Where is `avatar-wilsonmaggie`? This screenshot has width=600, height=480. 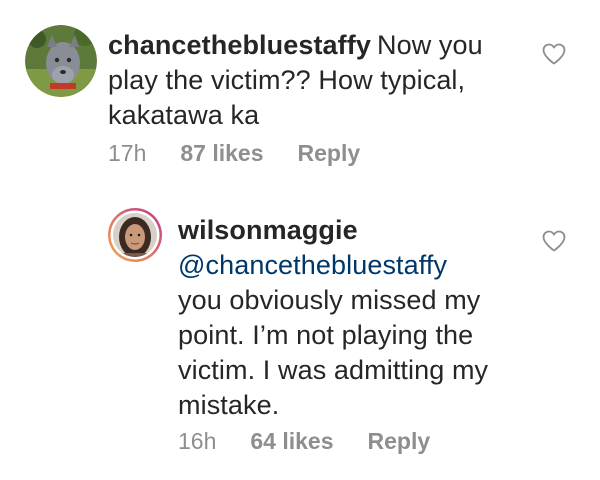
avatar-wilsonmaggie is located at coordinates (135, 235).